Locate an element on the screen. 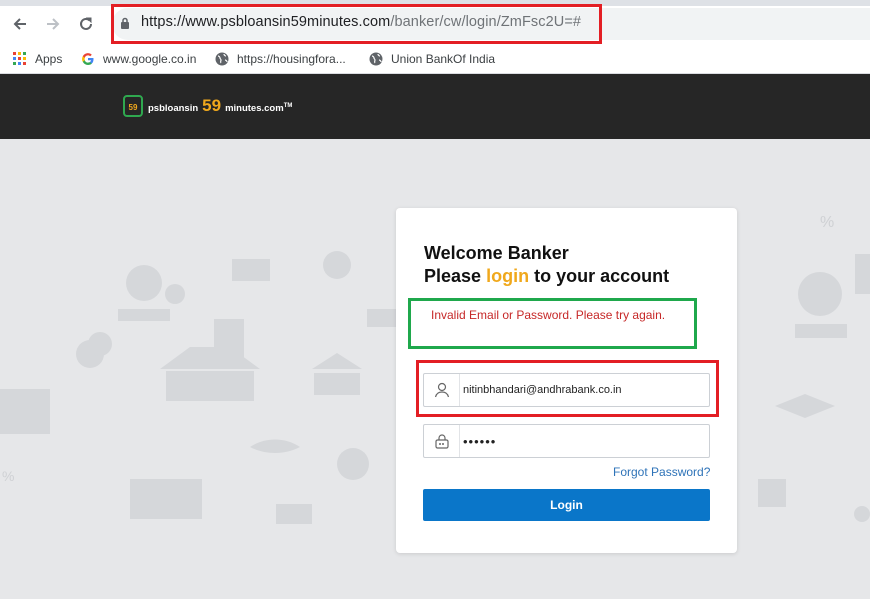 Image resolution: width=870 pixels, height=599 pixels. graduation-cap-icon is located at coordinates (805, 406).